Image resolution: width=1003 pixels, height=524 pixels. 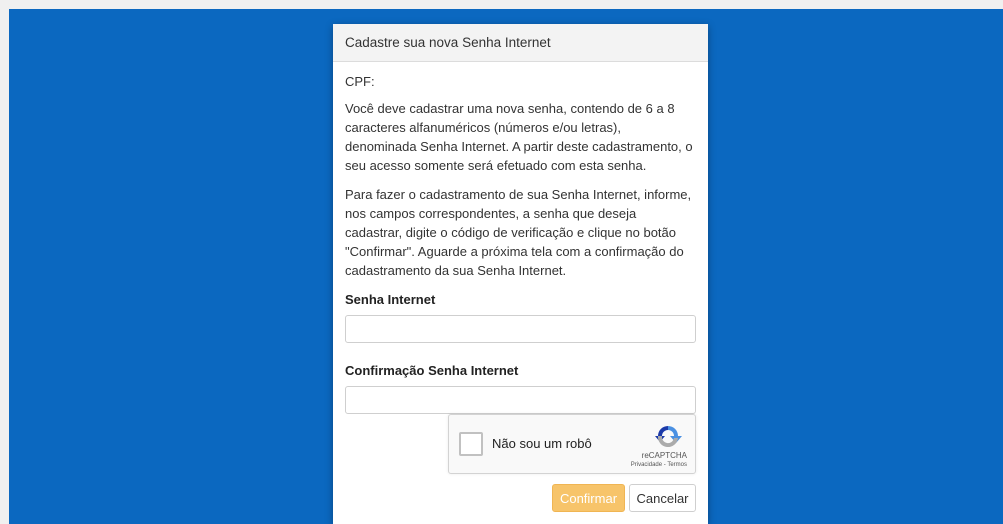 I want to click on confirm-password-input, so click(x=520, y=400).